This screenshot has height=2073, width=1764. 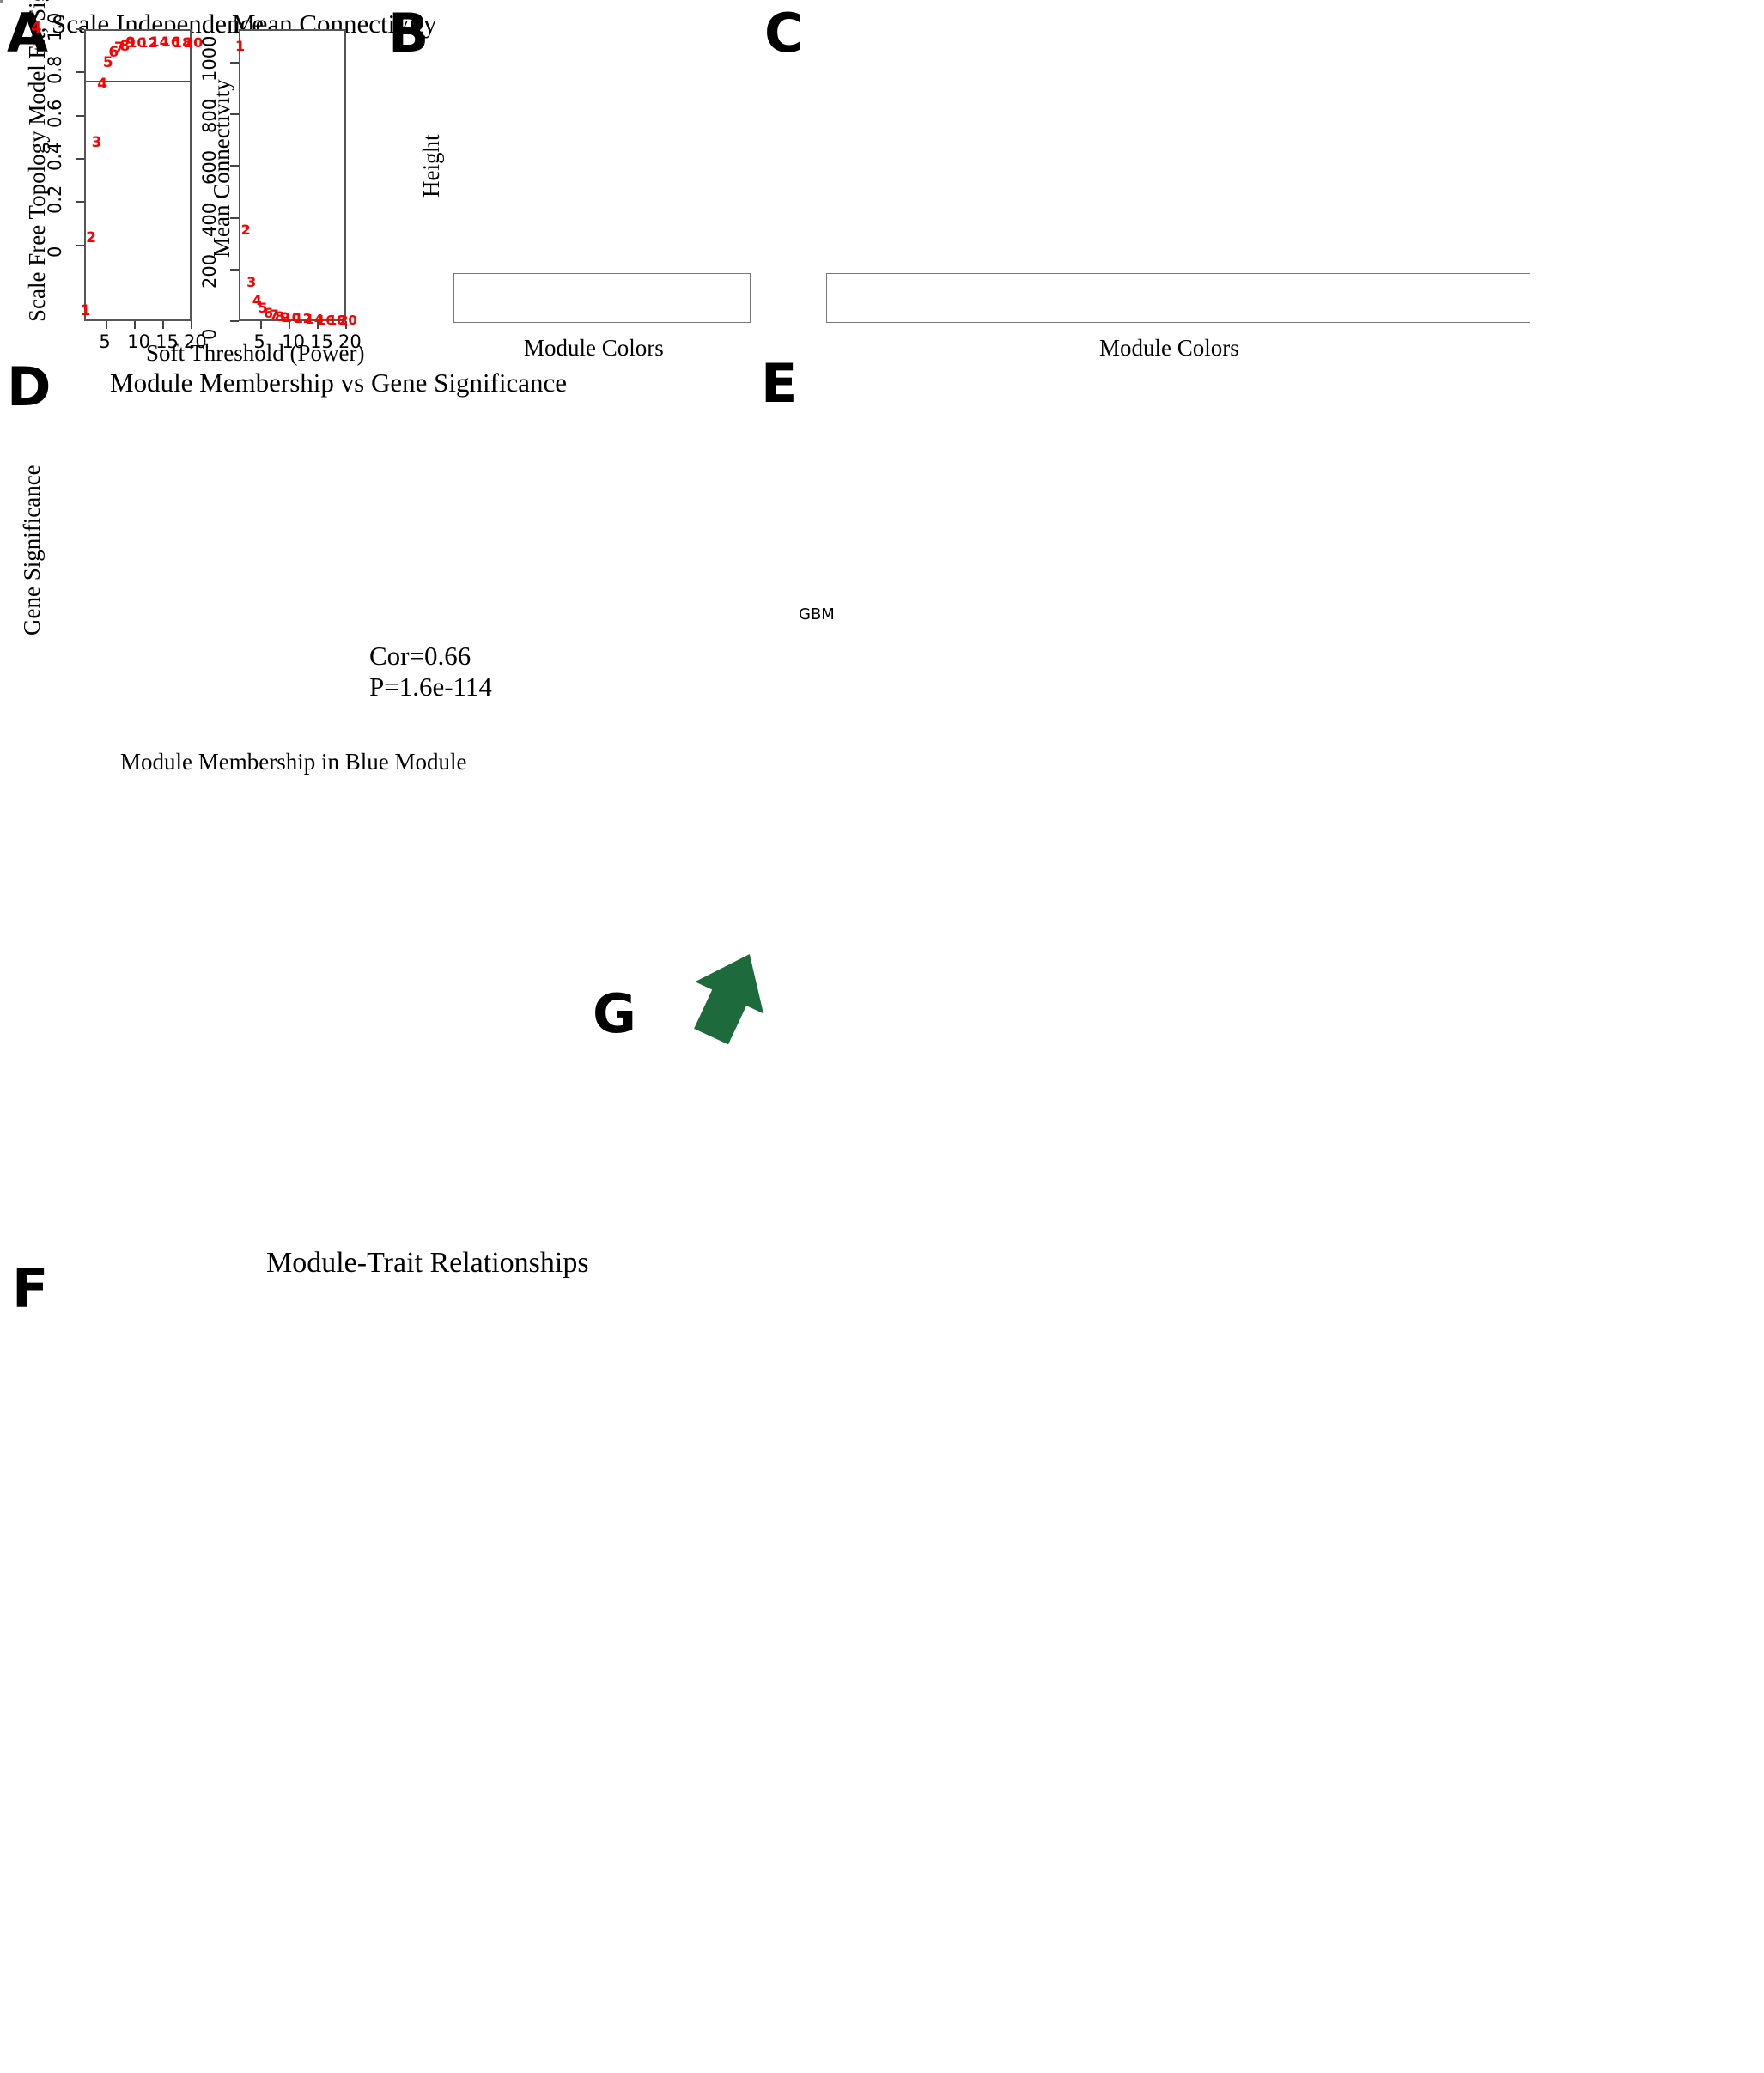 What do you see at coordinates (594, 348) in the screenshot?
I see `panel-b-module-colors-label: Module Colors` at bounding box center [594, 348].